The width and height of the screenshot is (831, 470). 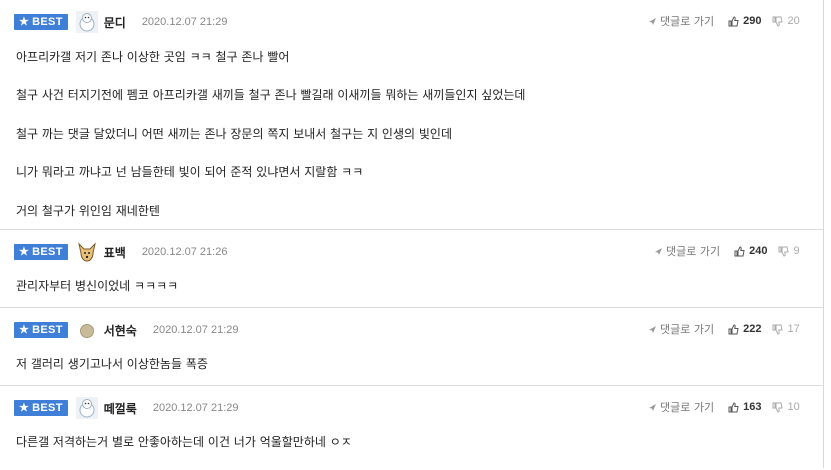 I want to click on downvote-button: 9, so click(x=789, y=251).